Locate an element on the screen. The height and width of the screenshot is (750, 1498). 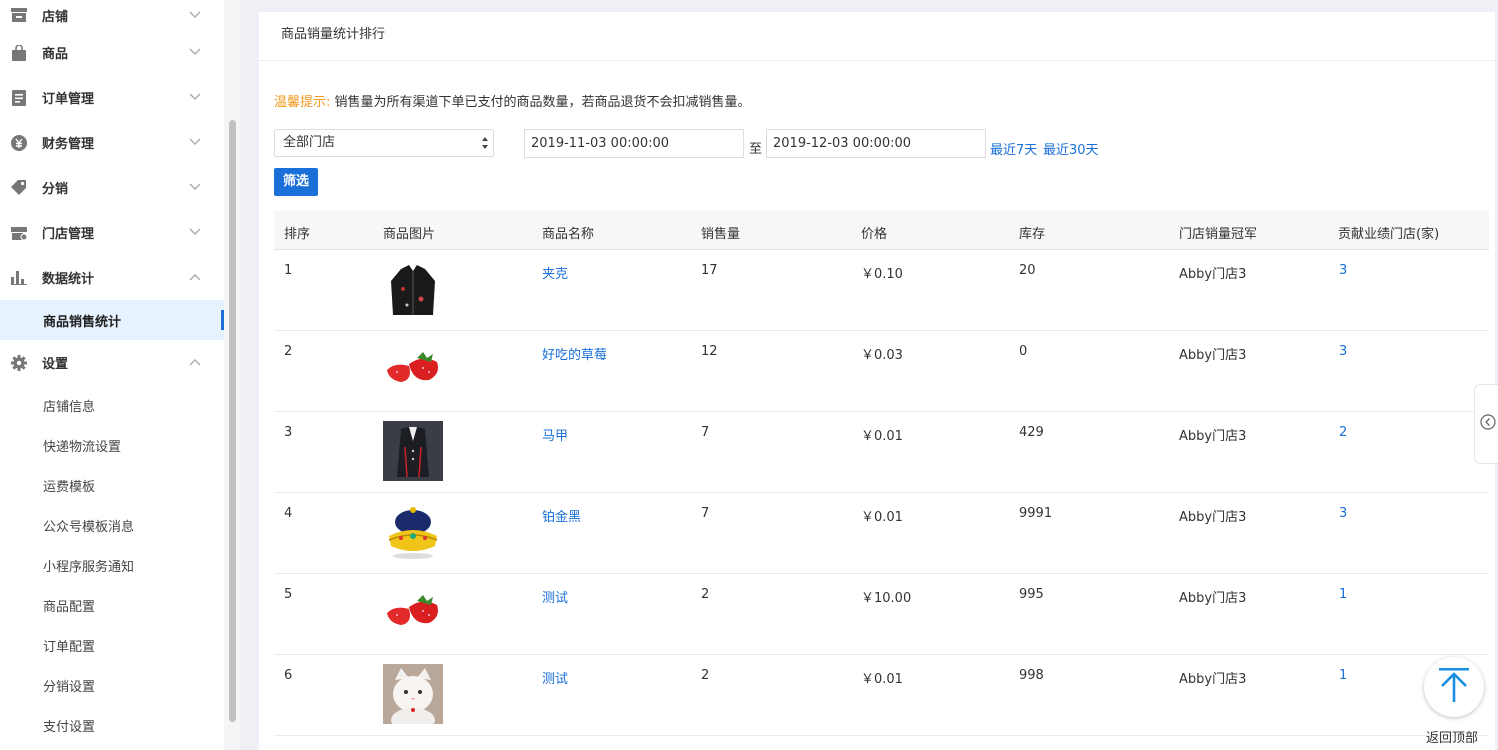
store-select: 全部门店 is located at coordinates (384, 143).